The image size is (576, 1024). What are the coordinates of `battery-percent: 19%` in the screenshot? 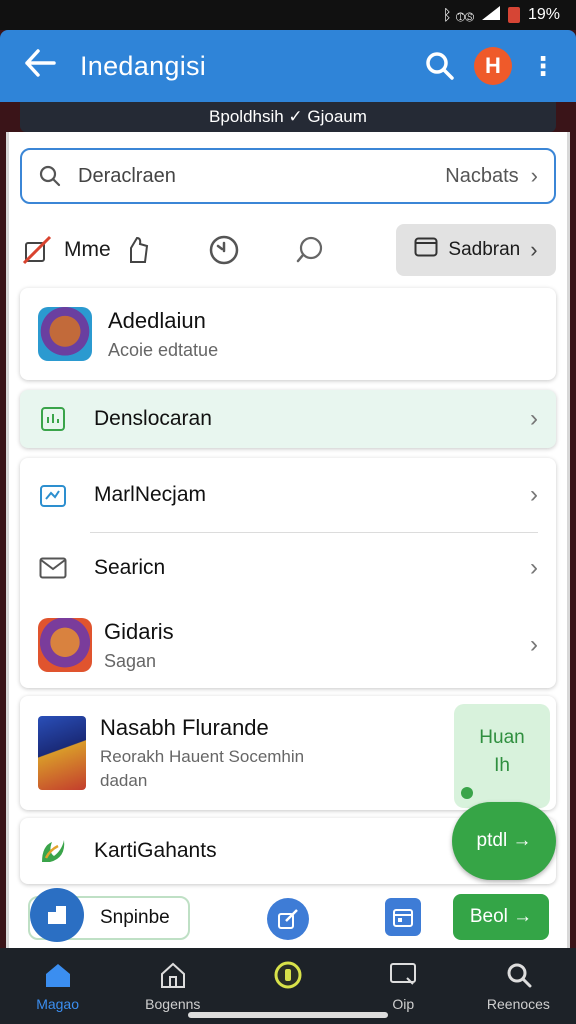 It's located at (543, 14).